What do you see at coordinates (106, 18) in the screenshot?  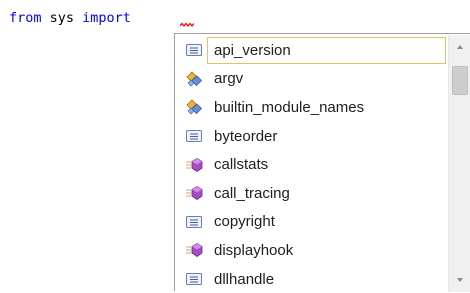 I see `keyword-import: import` at bounding box center [106, 18].